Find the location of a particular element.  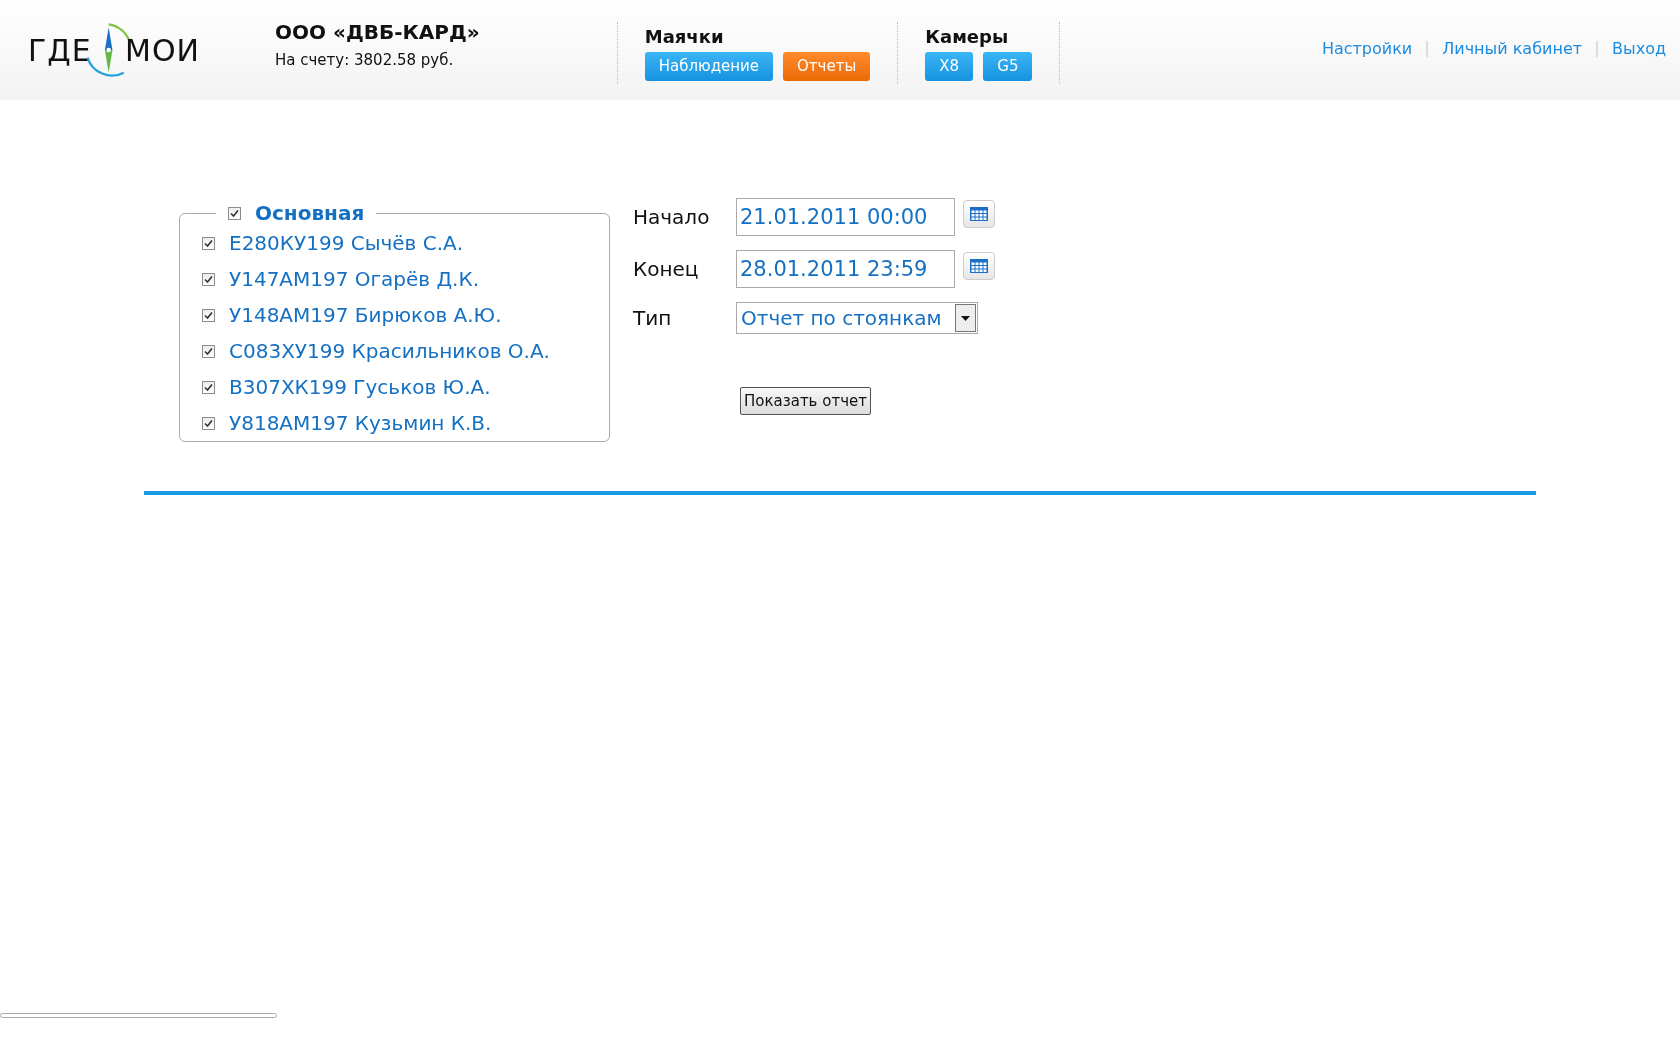

date-field: 21.01.2011 00:00 is located at coordinates (845, 217).